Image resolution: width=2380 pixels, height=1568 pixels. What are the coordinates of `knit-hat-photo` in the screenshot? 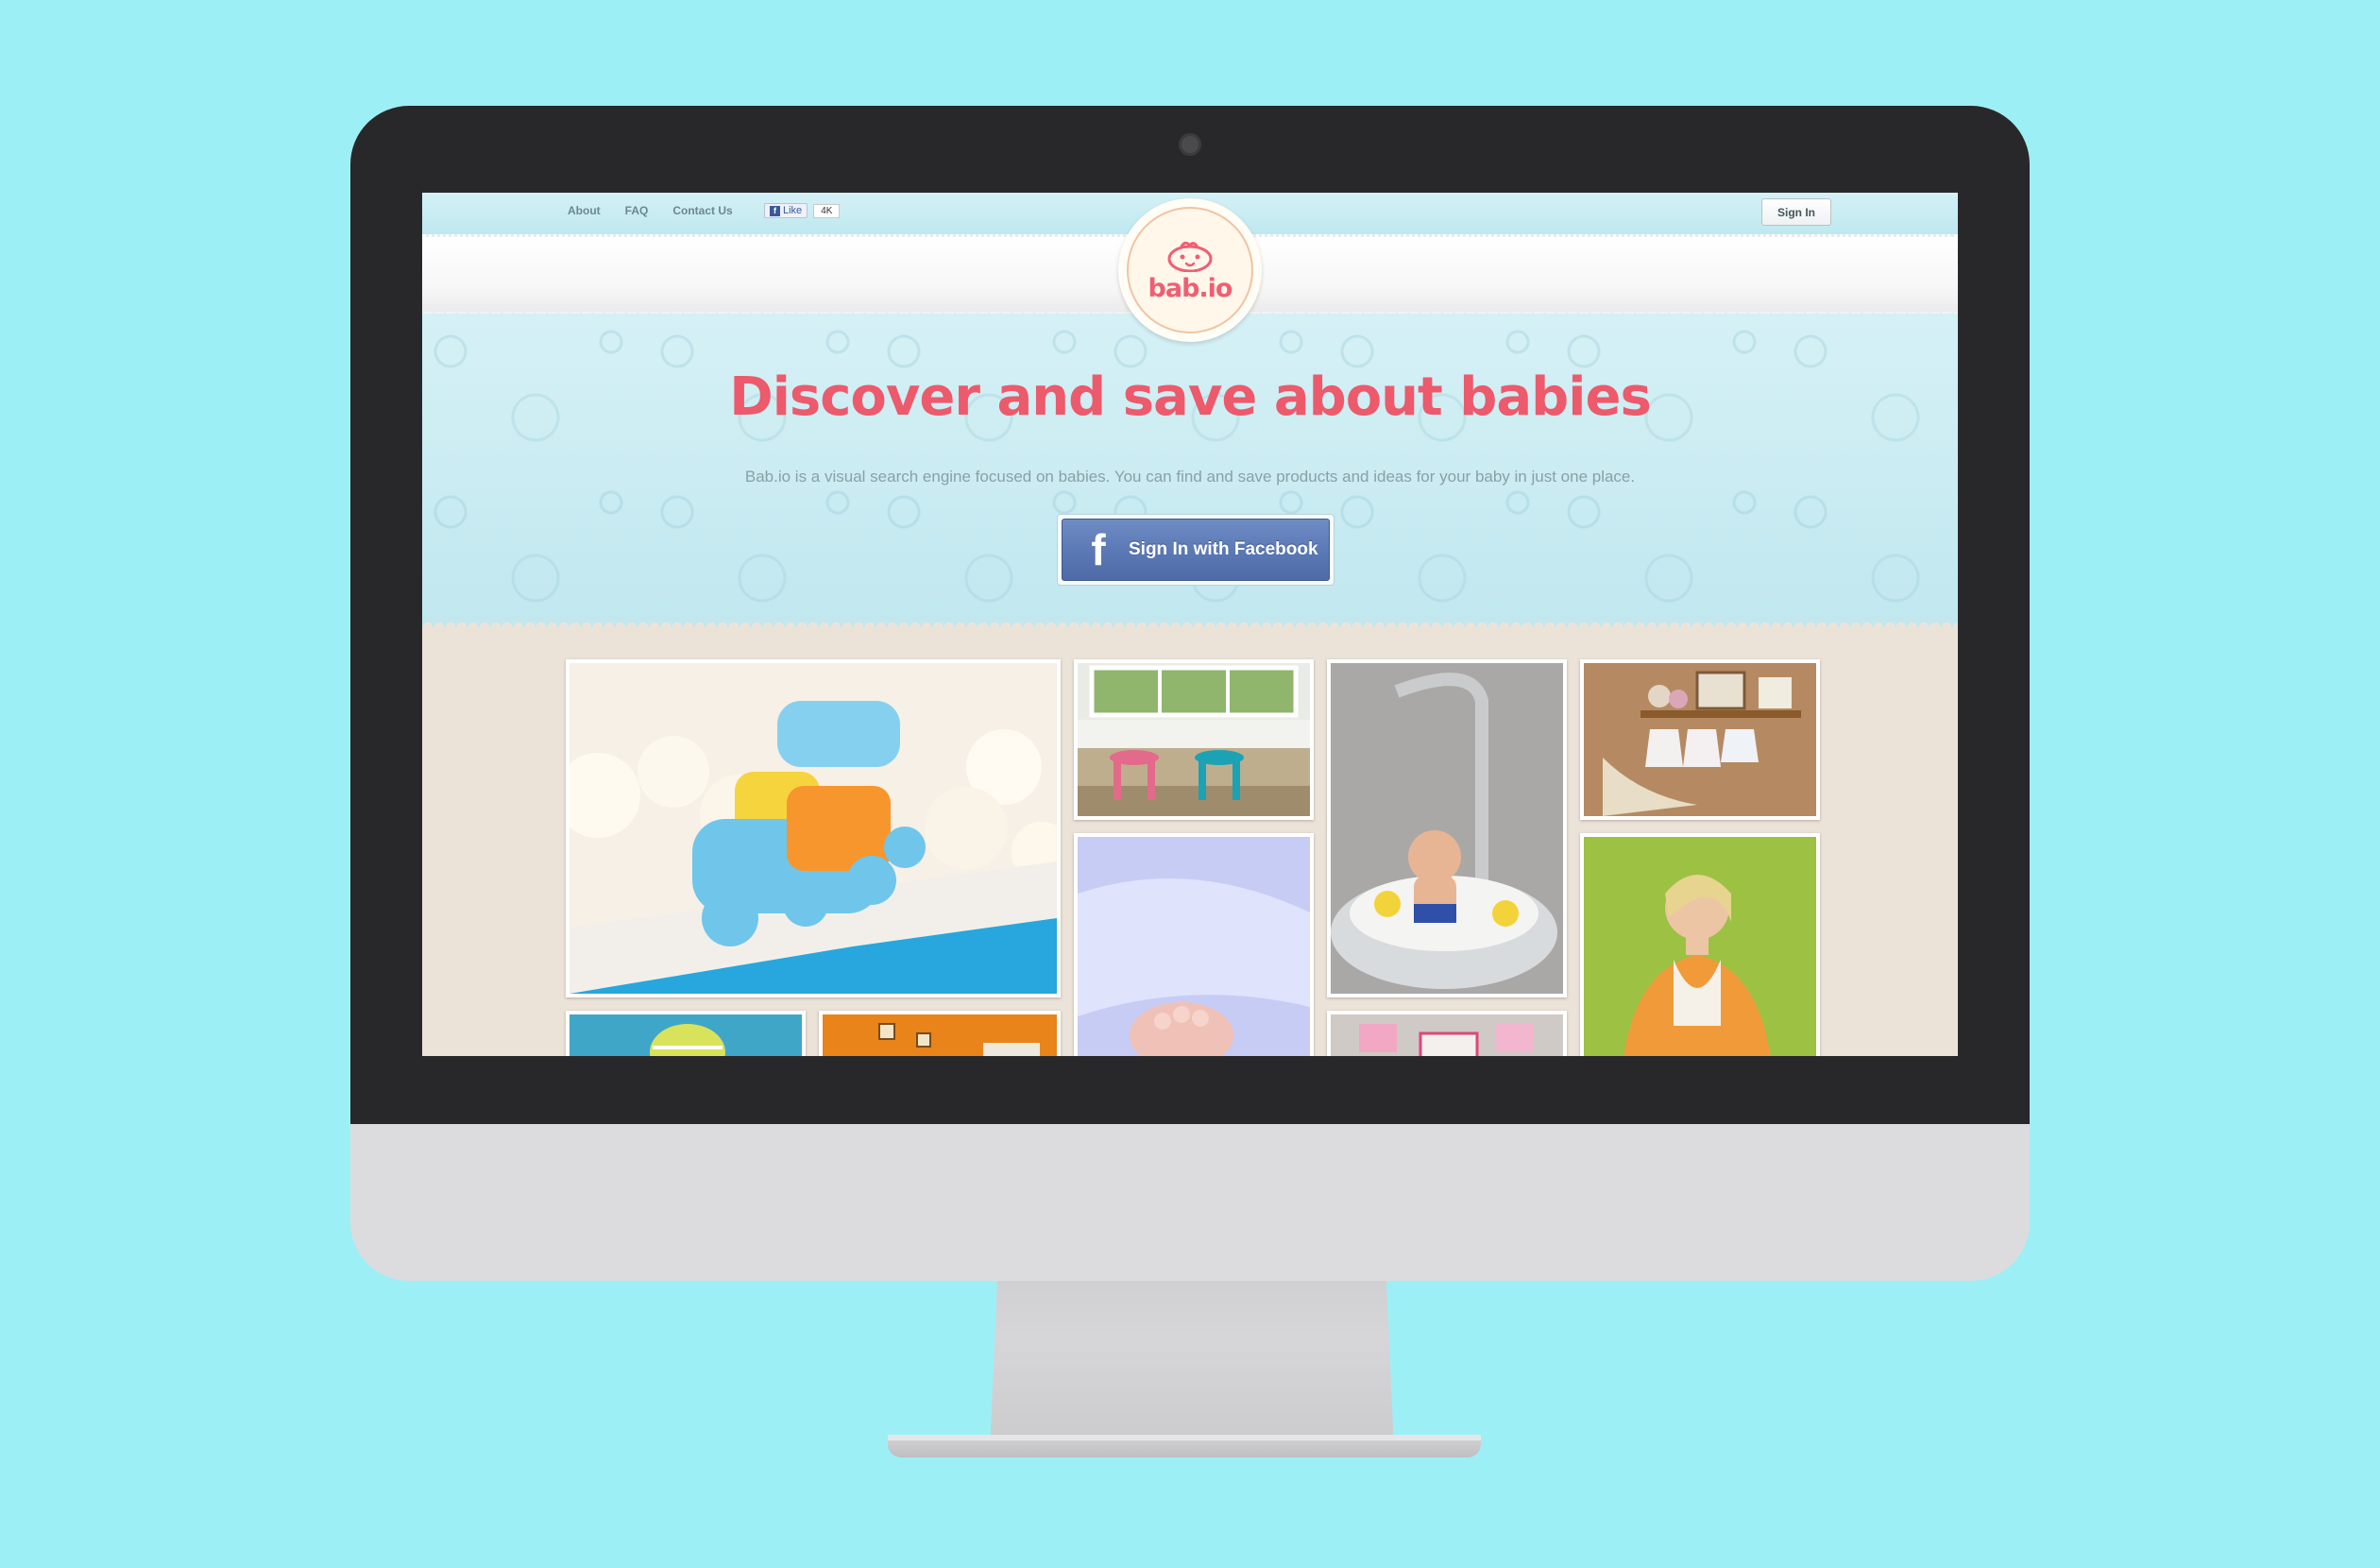 It's located at (686, 1033).